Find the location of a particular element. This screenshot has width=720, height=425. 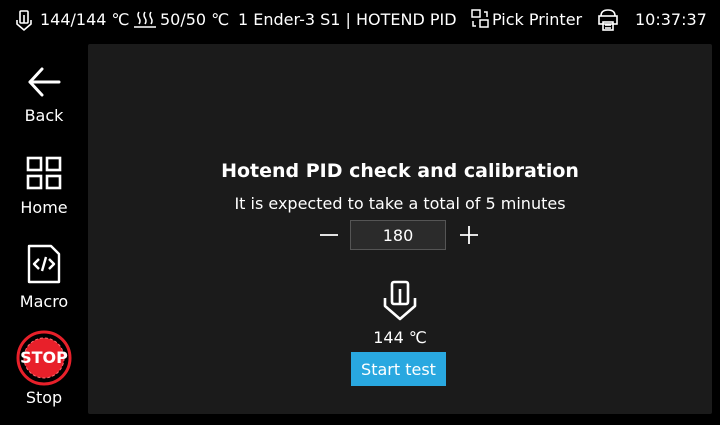

home-label: Home is located at coordinates (44, 207).